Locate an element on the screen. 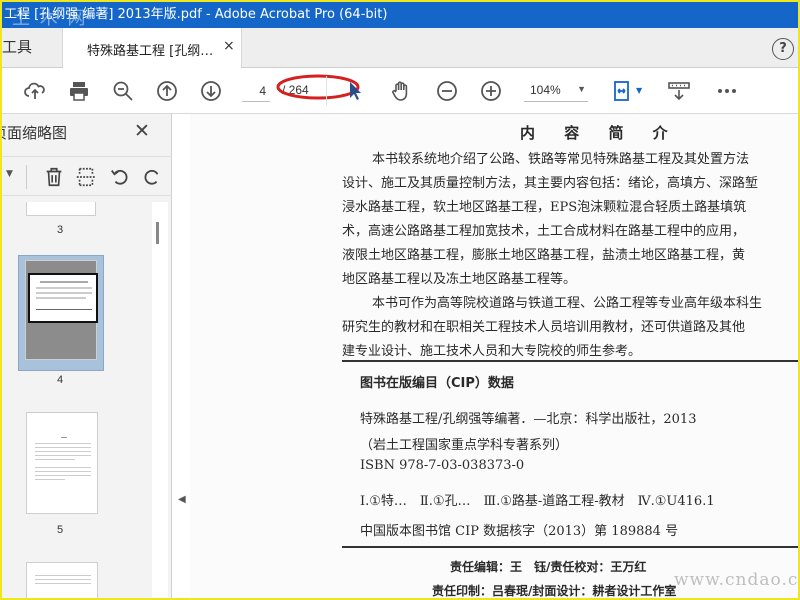  thumbnail-toolbar: ▼ is located at coordinates (87, 176).